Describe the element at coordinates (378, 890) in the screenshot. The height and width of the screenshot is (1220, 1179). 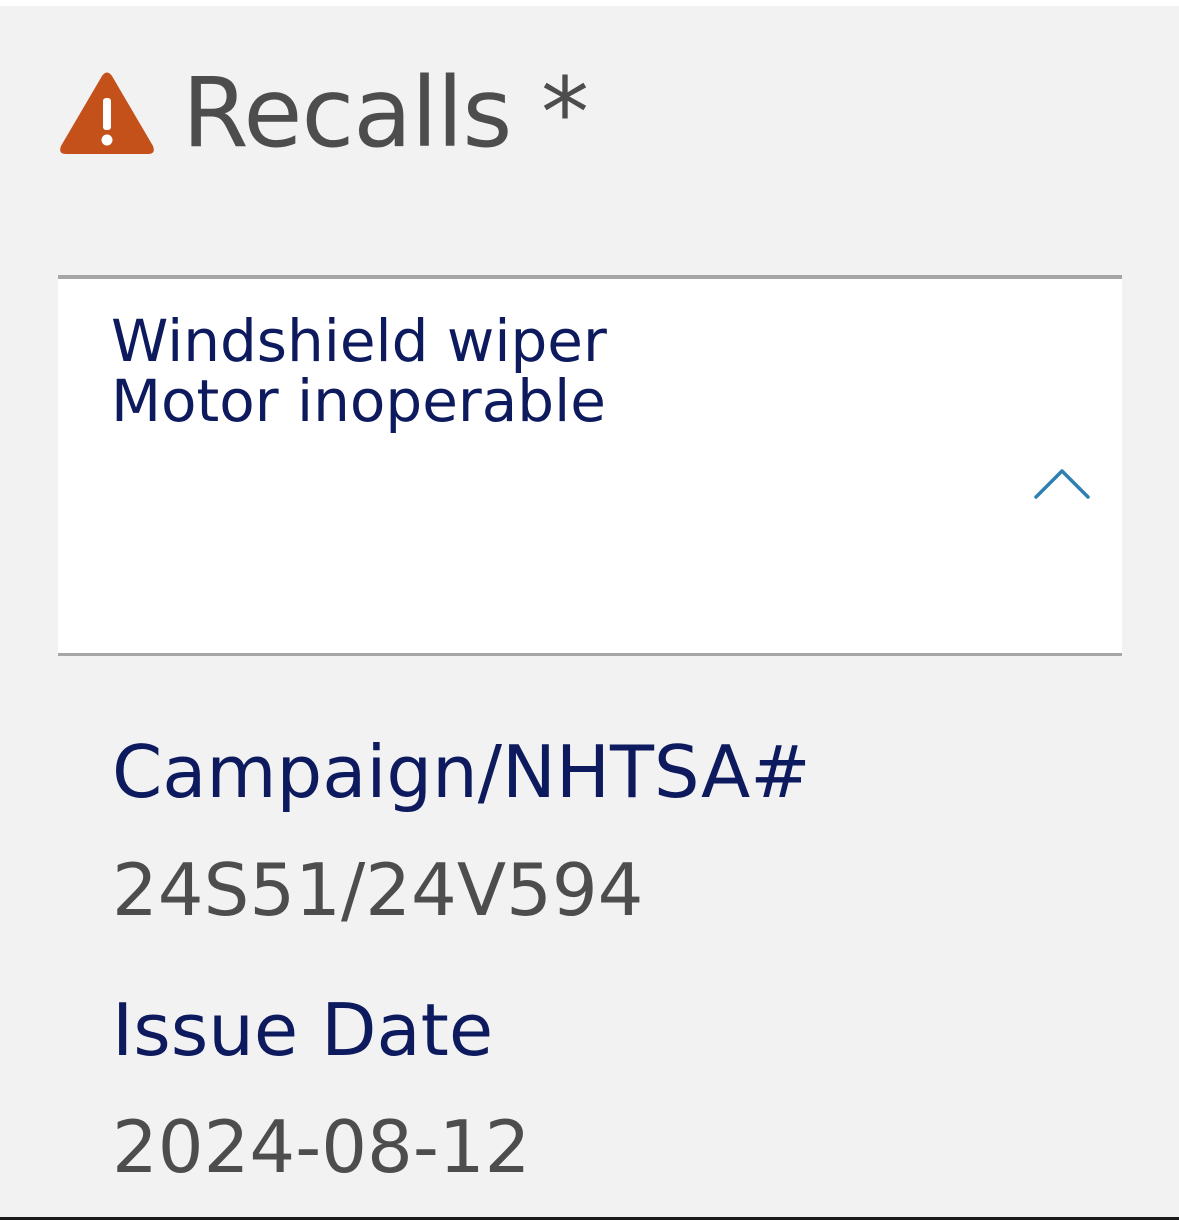
I see `campaign-value: 24S51/24V594` at that location.